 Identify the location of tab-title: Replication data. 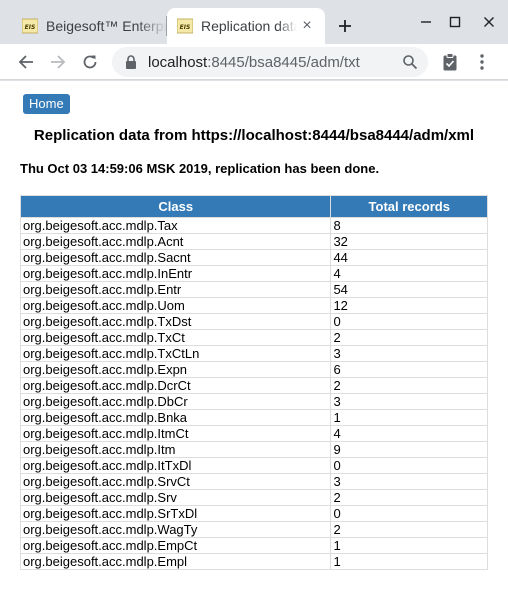
(249, 26).